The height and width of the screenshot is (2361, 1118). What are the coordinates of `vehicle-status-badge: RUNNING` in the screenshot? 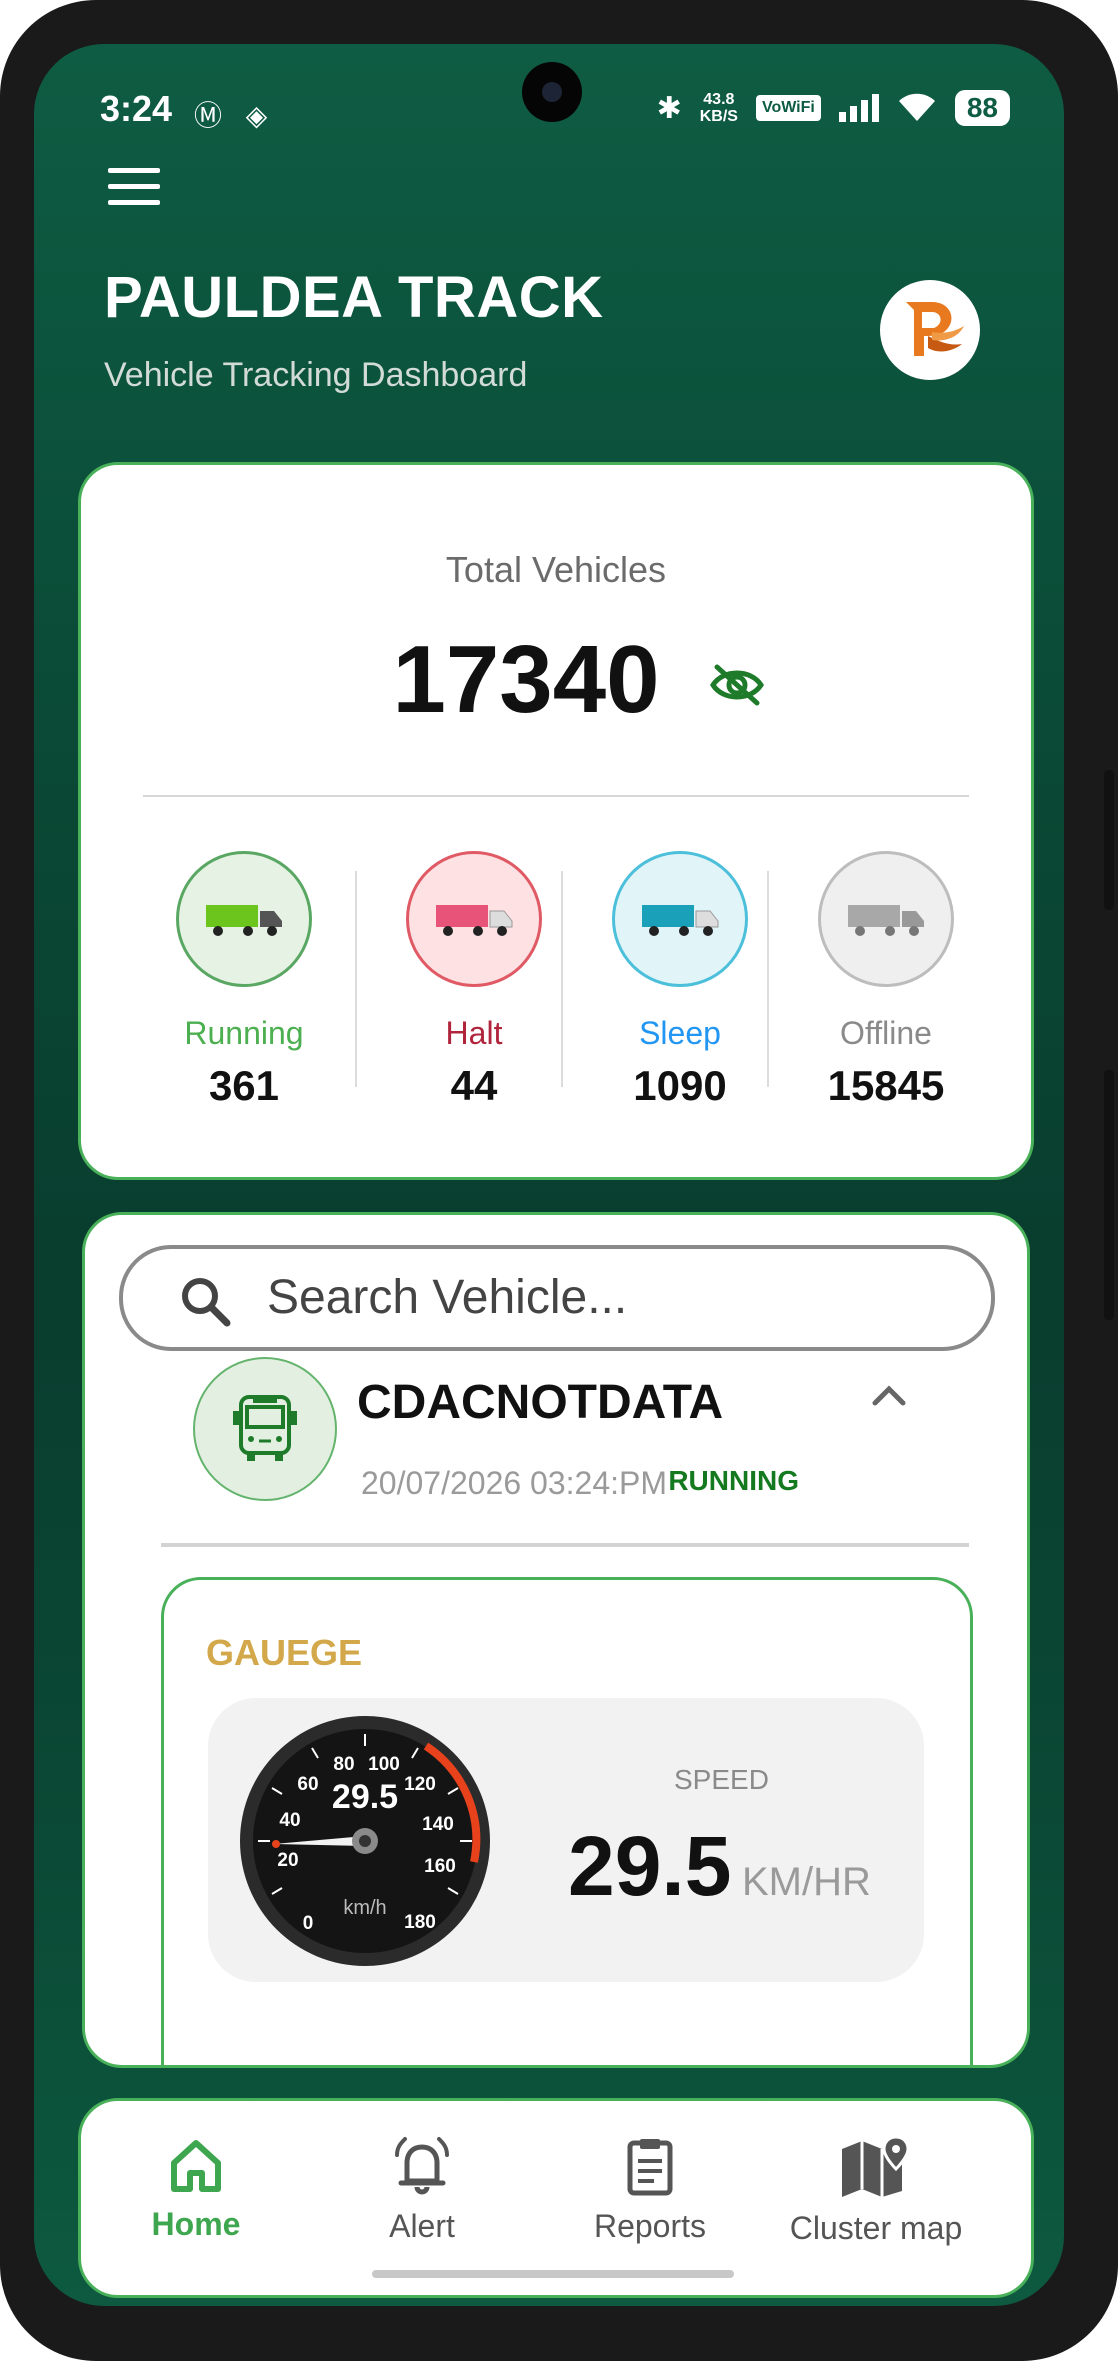 It's located at (733, 1480).